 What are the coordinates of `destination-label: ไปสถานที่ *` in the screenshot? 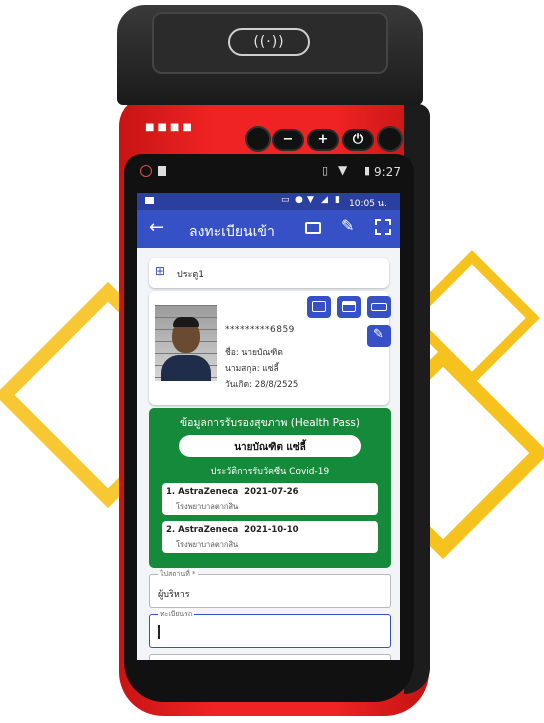 It's located at (178, 574).